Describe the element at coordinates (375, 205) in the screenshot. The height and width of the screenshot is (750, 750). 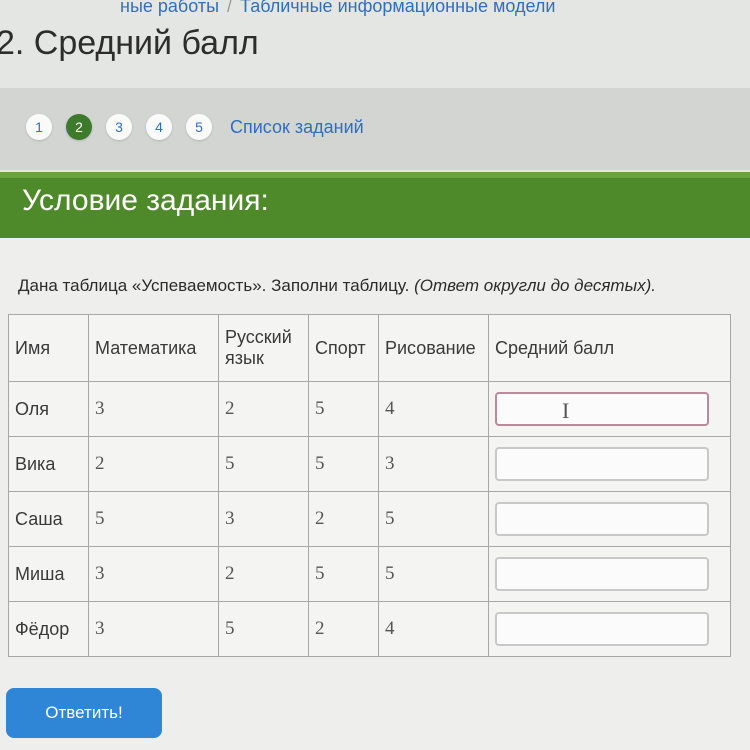
I see `section-header: Условие задания:` at that location.